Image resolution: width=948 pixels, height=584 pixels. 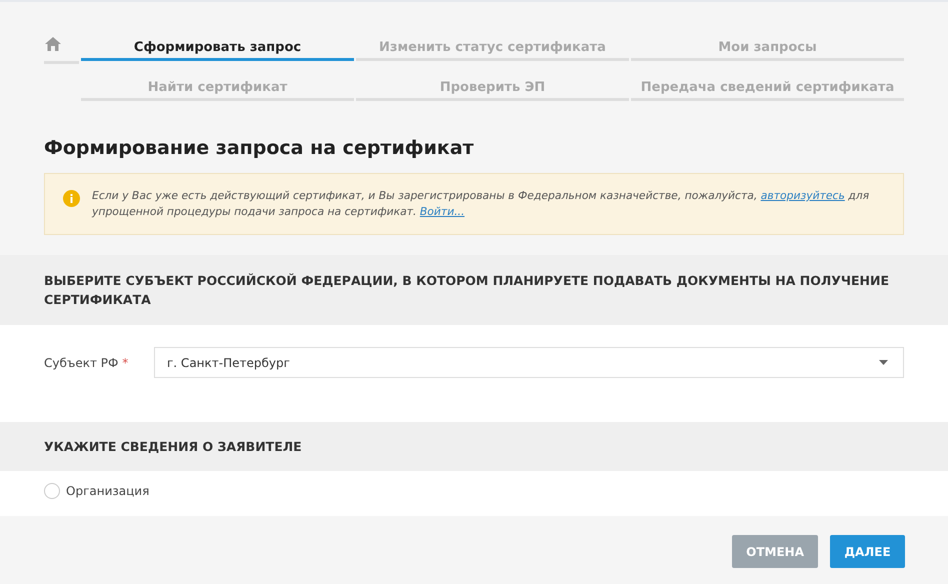 What do you see at coordinates (53, 44) in the screenshot?
I see `home-icon` at bounding box center [53, 44].